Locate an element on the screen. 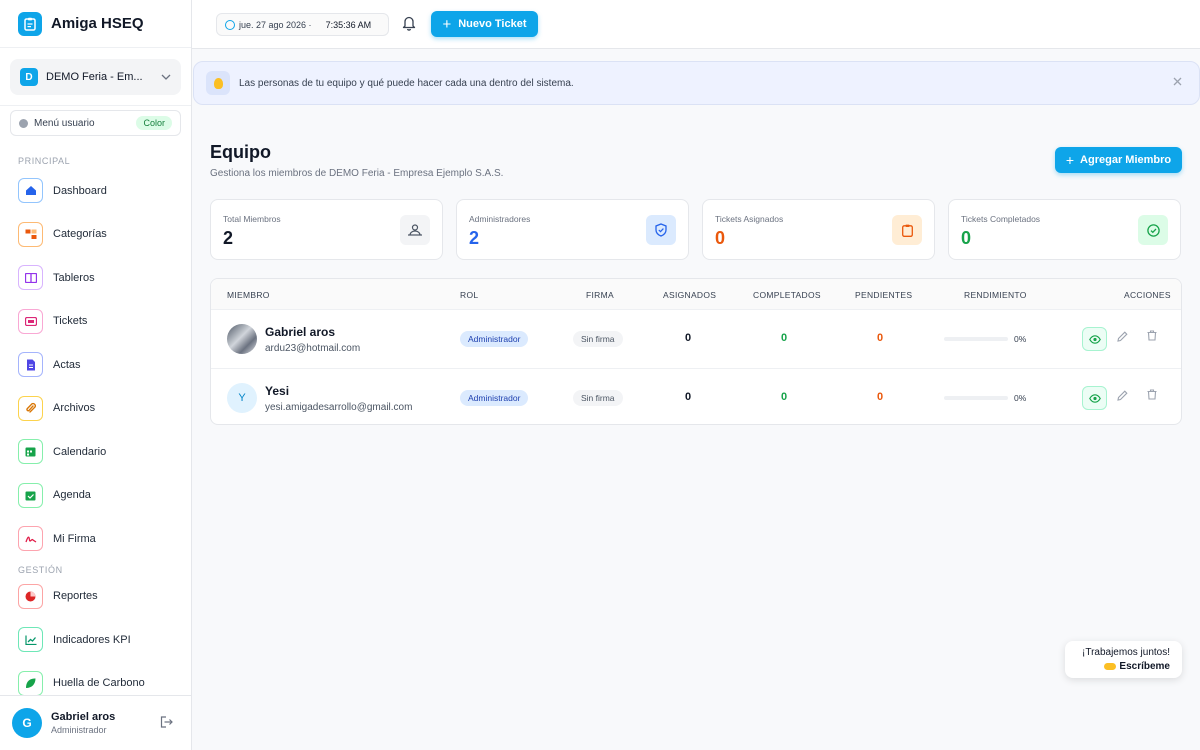 The width and height of the screenshot is (1200, 750). sidebar-item-actas: Actas is located at coordinates (95, 365).